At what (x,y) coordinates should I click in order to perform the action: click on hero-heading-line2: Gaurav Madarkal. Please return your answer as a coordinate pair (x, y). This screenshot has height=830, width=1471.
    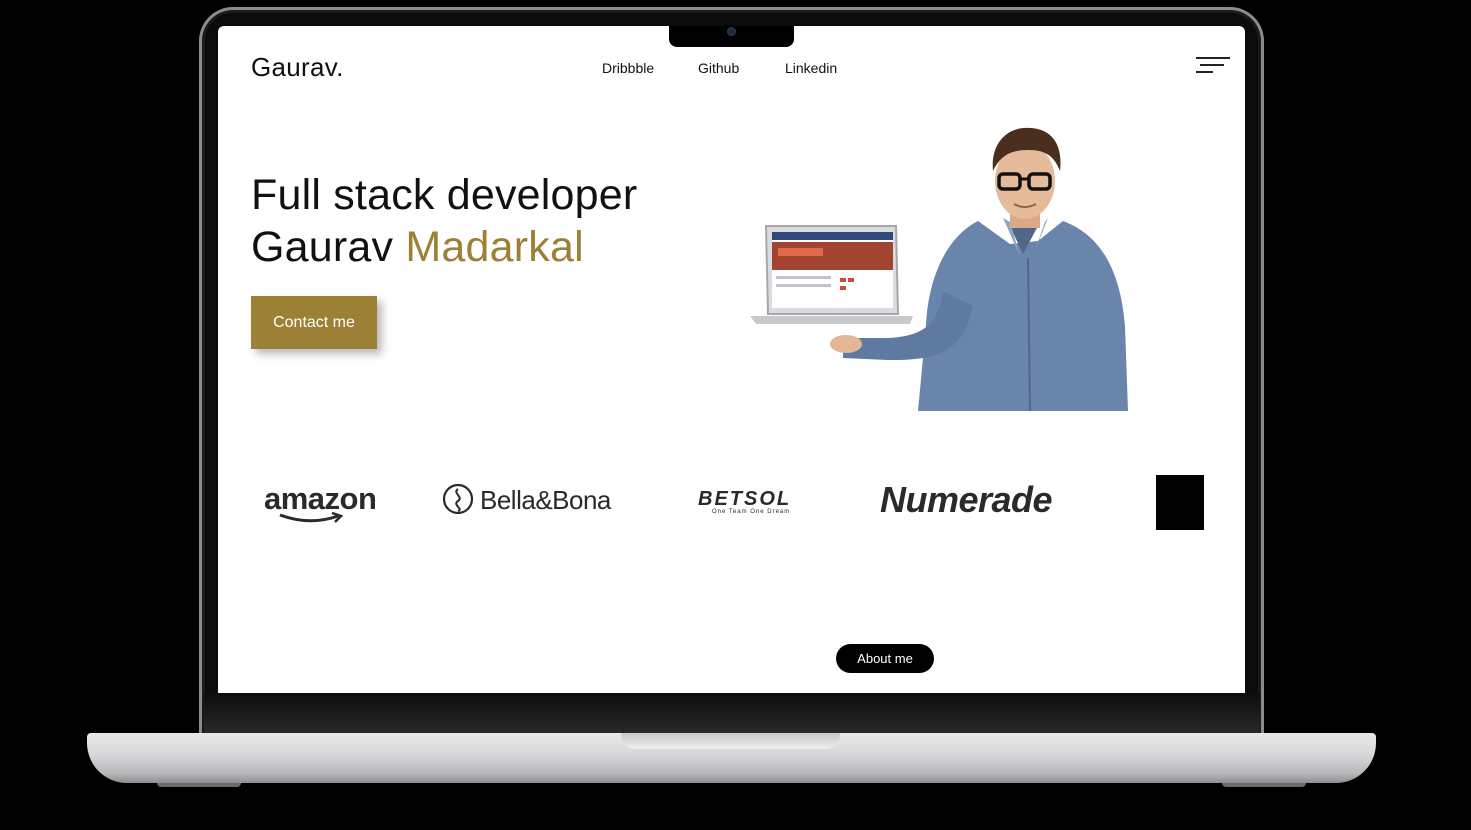
    Looking at the image, I should click on (444, 247).